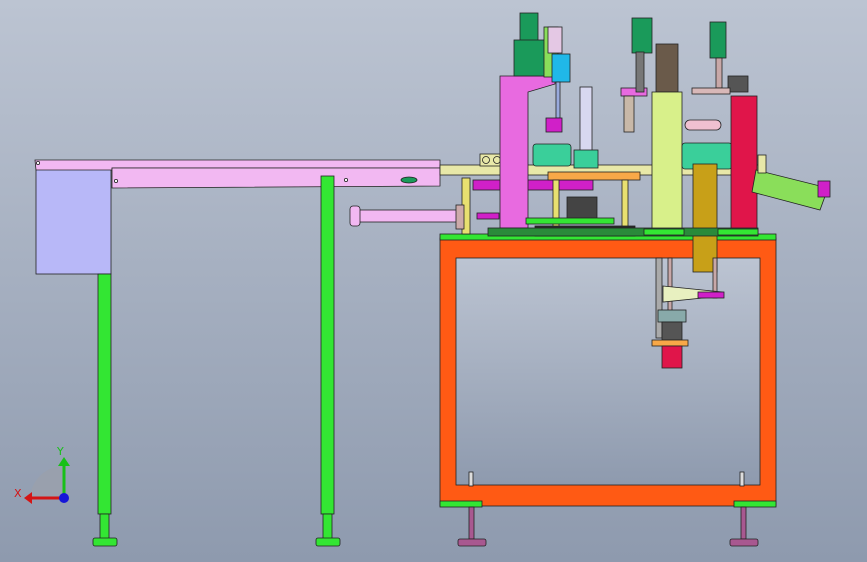  What do you see at coordinates (276, 178) in the screenshot?
I see `conveyor-side-rail` at bounding box center [276, 178].